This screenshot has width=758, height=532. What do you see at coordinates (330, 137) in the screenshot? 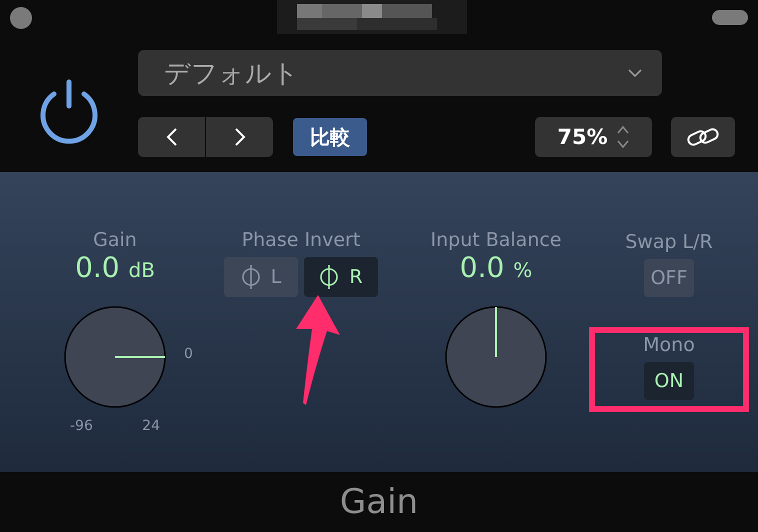
I see `compare-button: 比較` at bounding box center [330, 137].